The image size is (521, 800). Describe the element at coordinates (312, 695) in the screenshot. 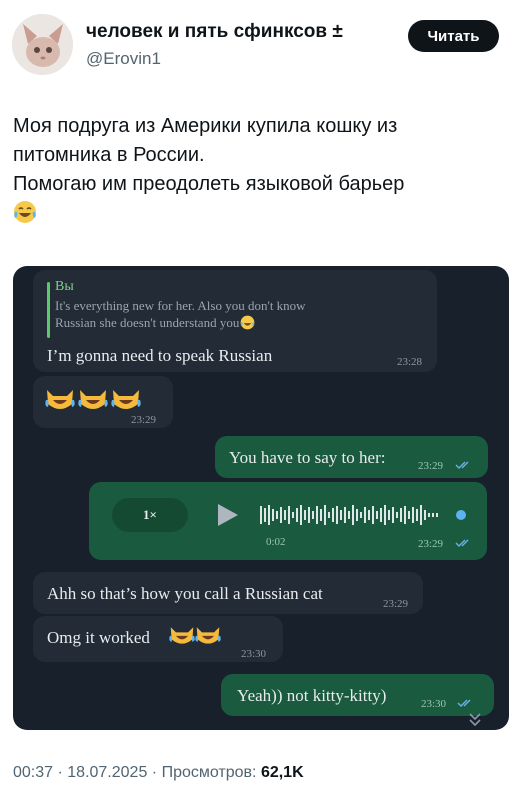

I see `message-text: Yeah)) not kitty-kitty)` at that location.